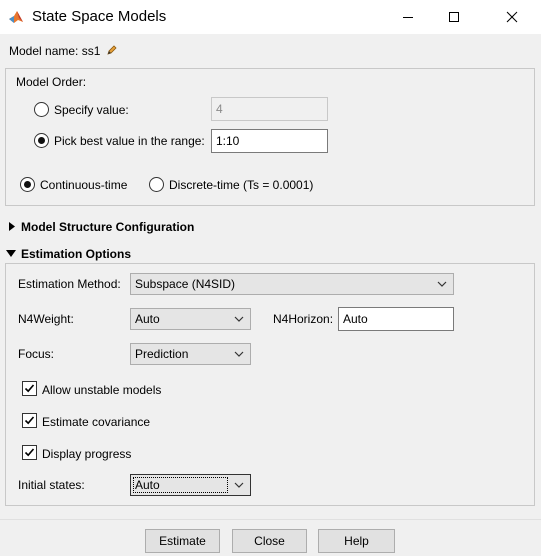 The height and width of the screenshot is (556, 541). I want to click on display-progress-checkbox, so click(29, 452).